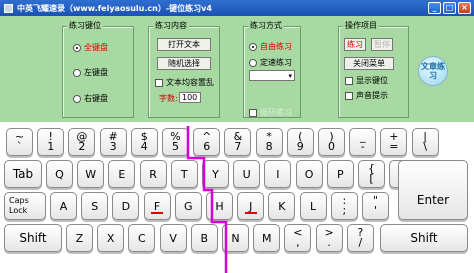  I want to click on key-row1: | \, so click(425, 142).